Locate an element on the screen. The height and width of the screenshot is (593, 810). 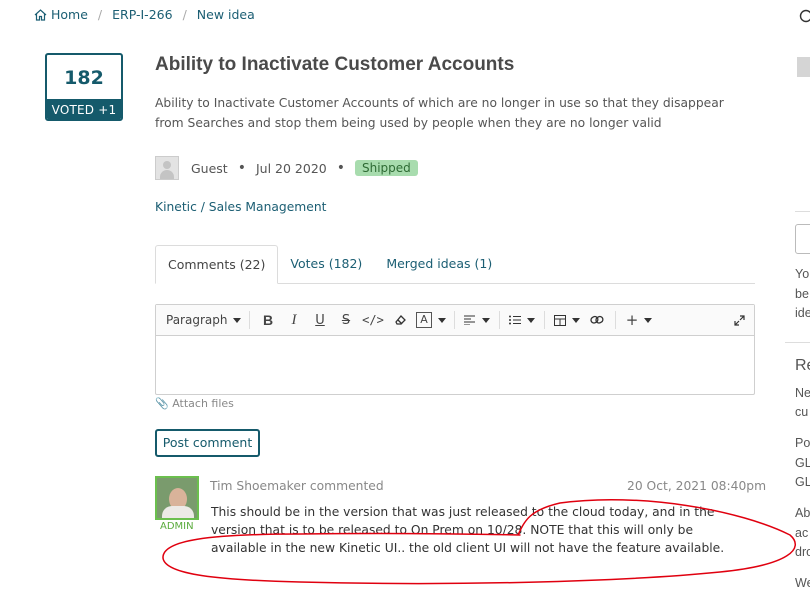
editor-toolbar: Paragraph B I U S </> A + is located at coordinates (455, 320).